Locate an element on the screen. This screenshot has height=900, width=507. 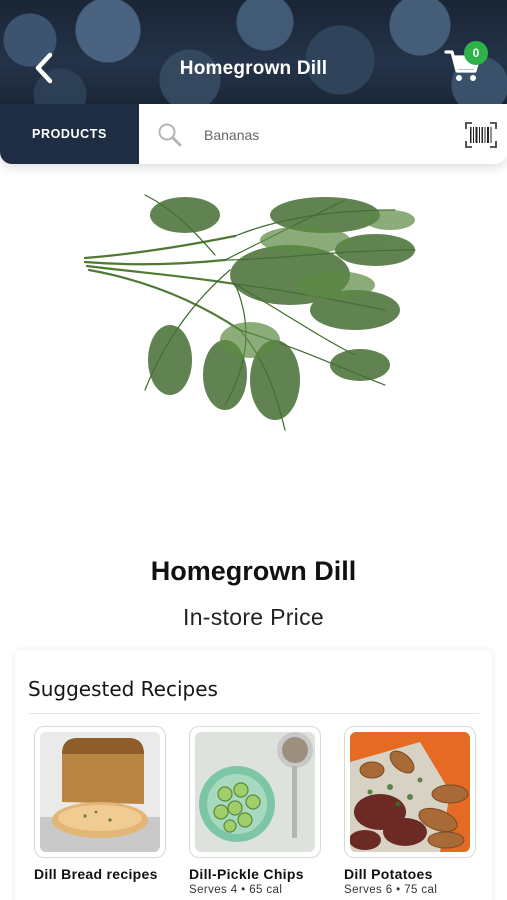
recipe-name: Dill Bread recipes is located at coordinates (96, 874).